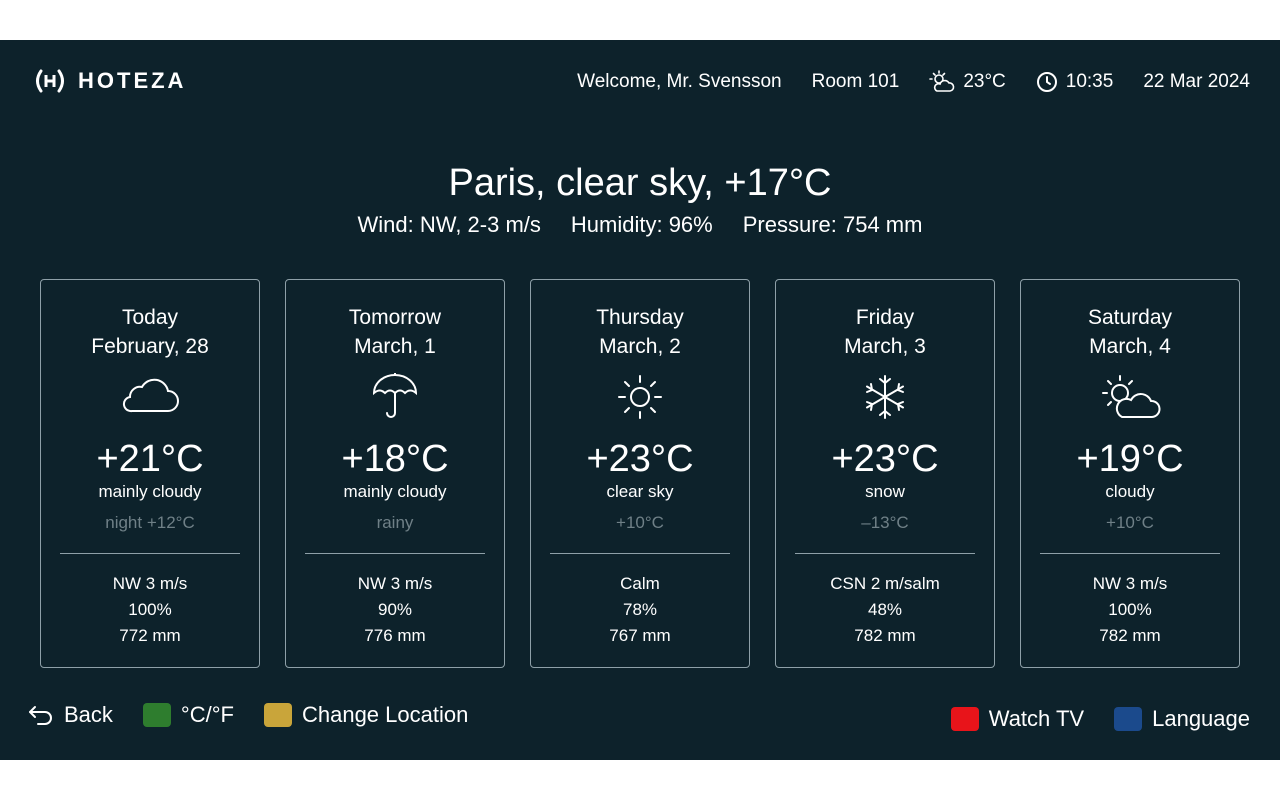  I want to click on welcome-message: Welcome, Mr. Svensson, so click(679, 82).